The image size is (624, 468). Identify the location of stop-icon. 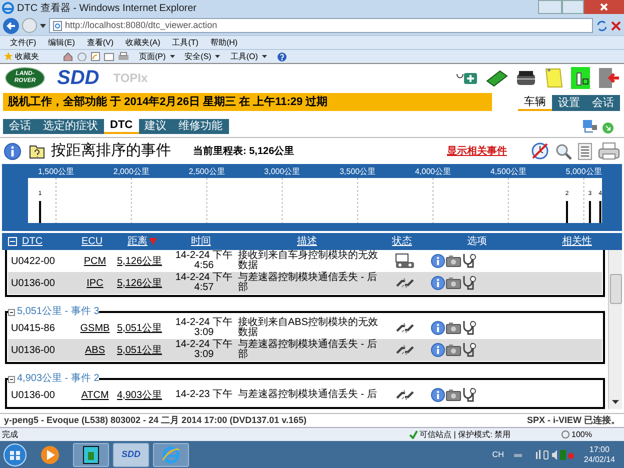
(616, 25).